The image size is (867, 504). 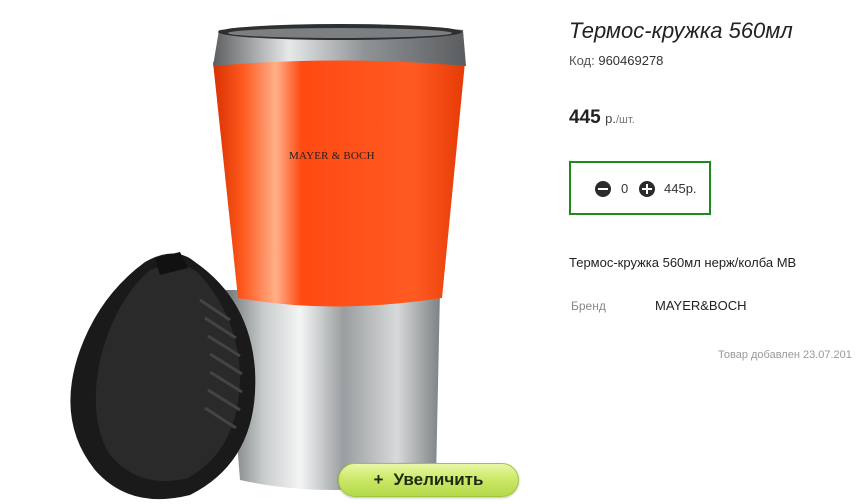 What do you see at coordinates (625, 120) in the screenshot?
I see `price-unit: /шт.` at bounding box center [625, 120].